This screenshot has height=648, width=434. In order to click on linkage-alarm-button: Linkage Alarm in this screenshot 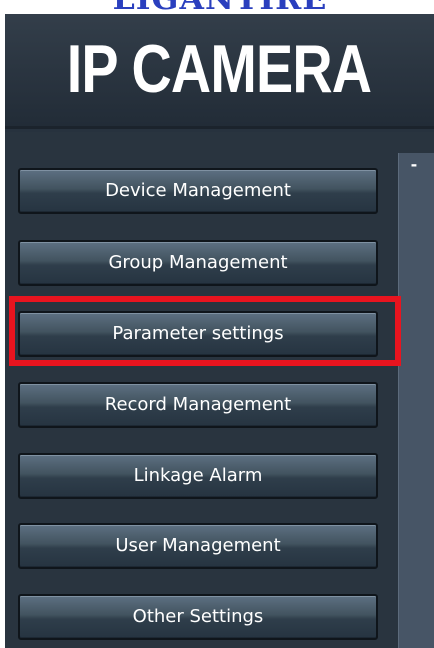, I will do `click(198, 476)`.